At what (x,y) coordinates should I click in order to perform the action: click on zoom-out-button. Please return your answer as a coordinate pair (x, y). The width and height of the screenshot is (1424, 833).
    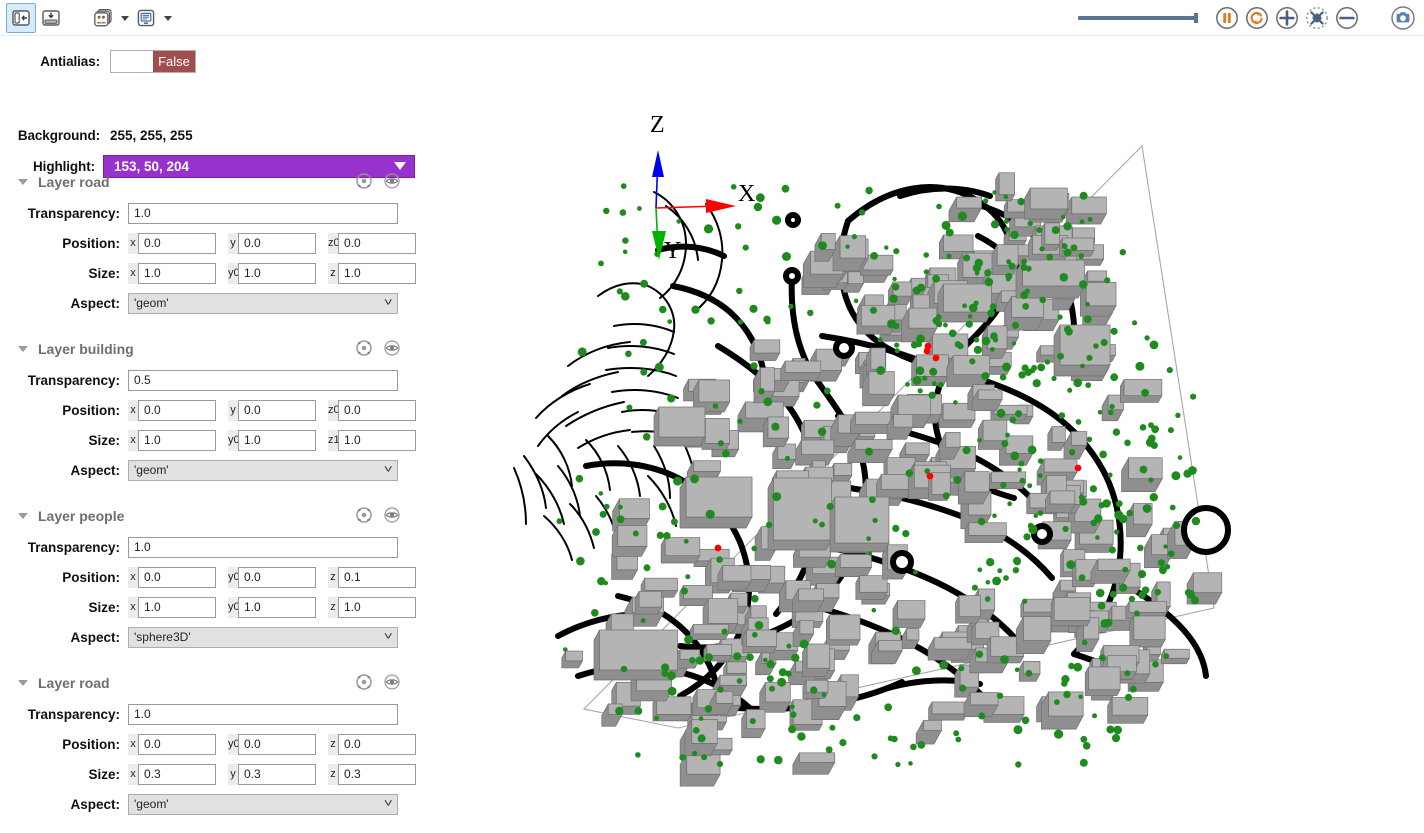
    Looking at the image, I should click on (1347, 18).